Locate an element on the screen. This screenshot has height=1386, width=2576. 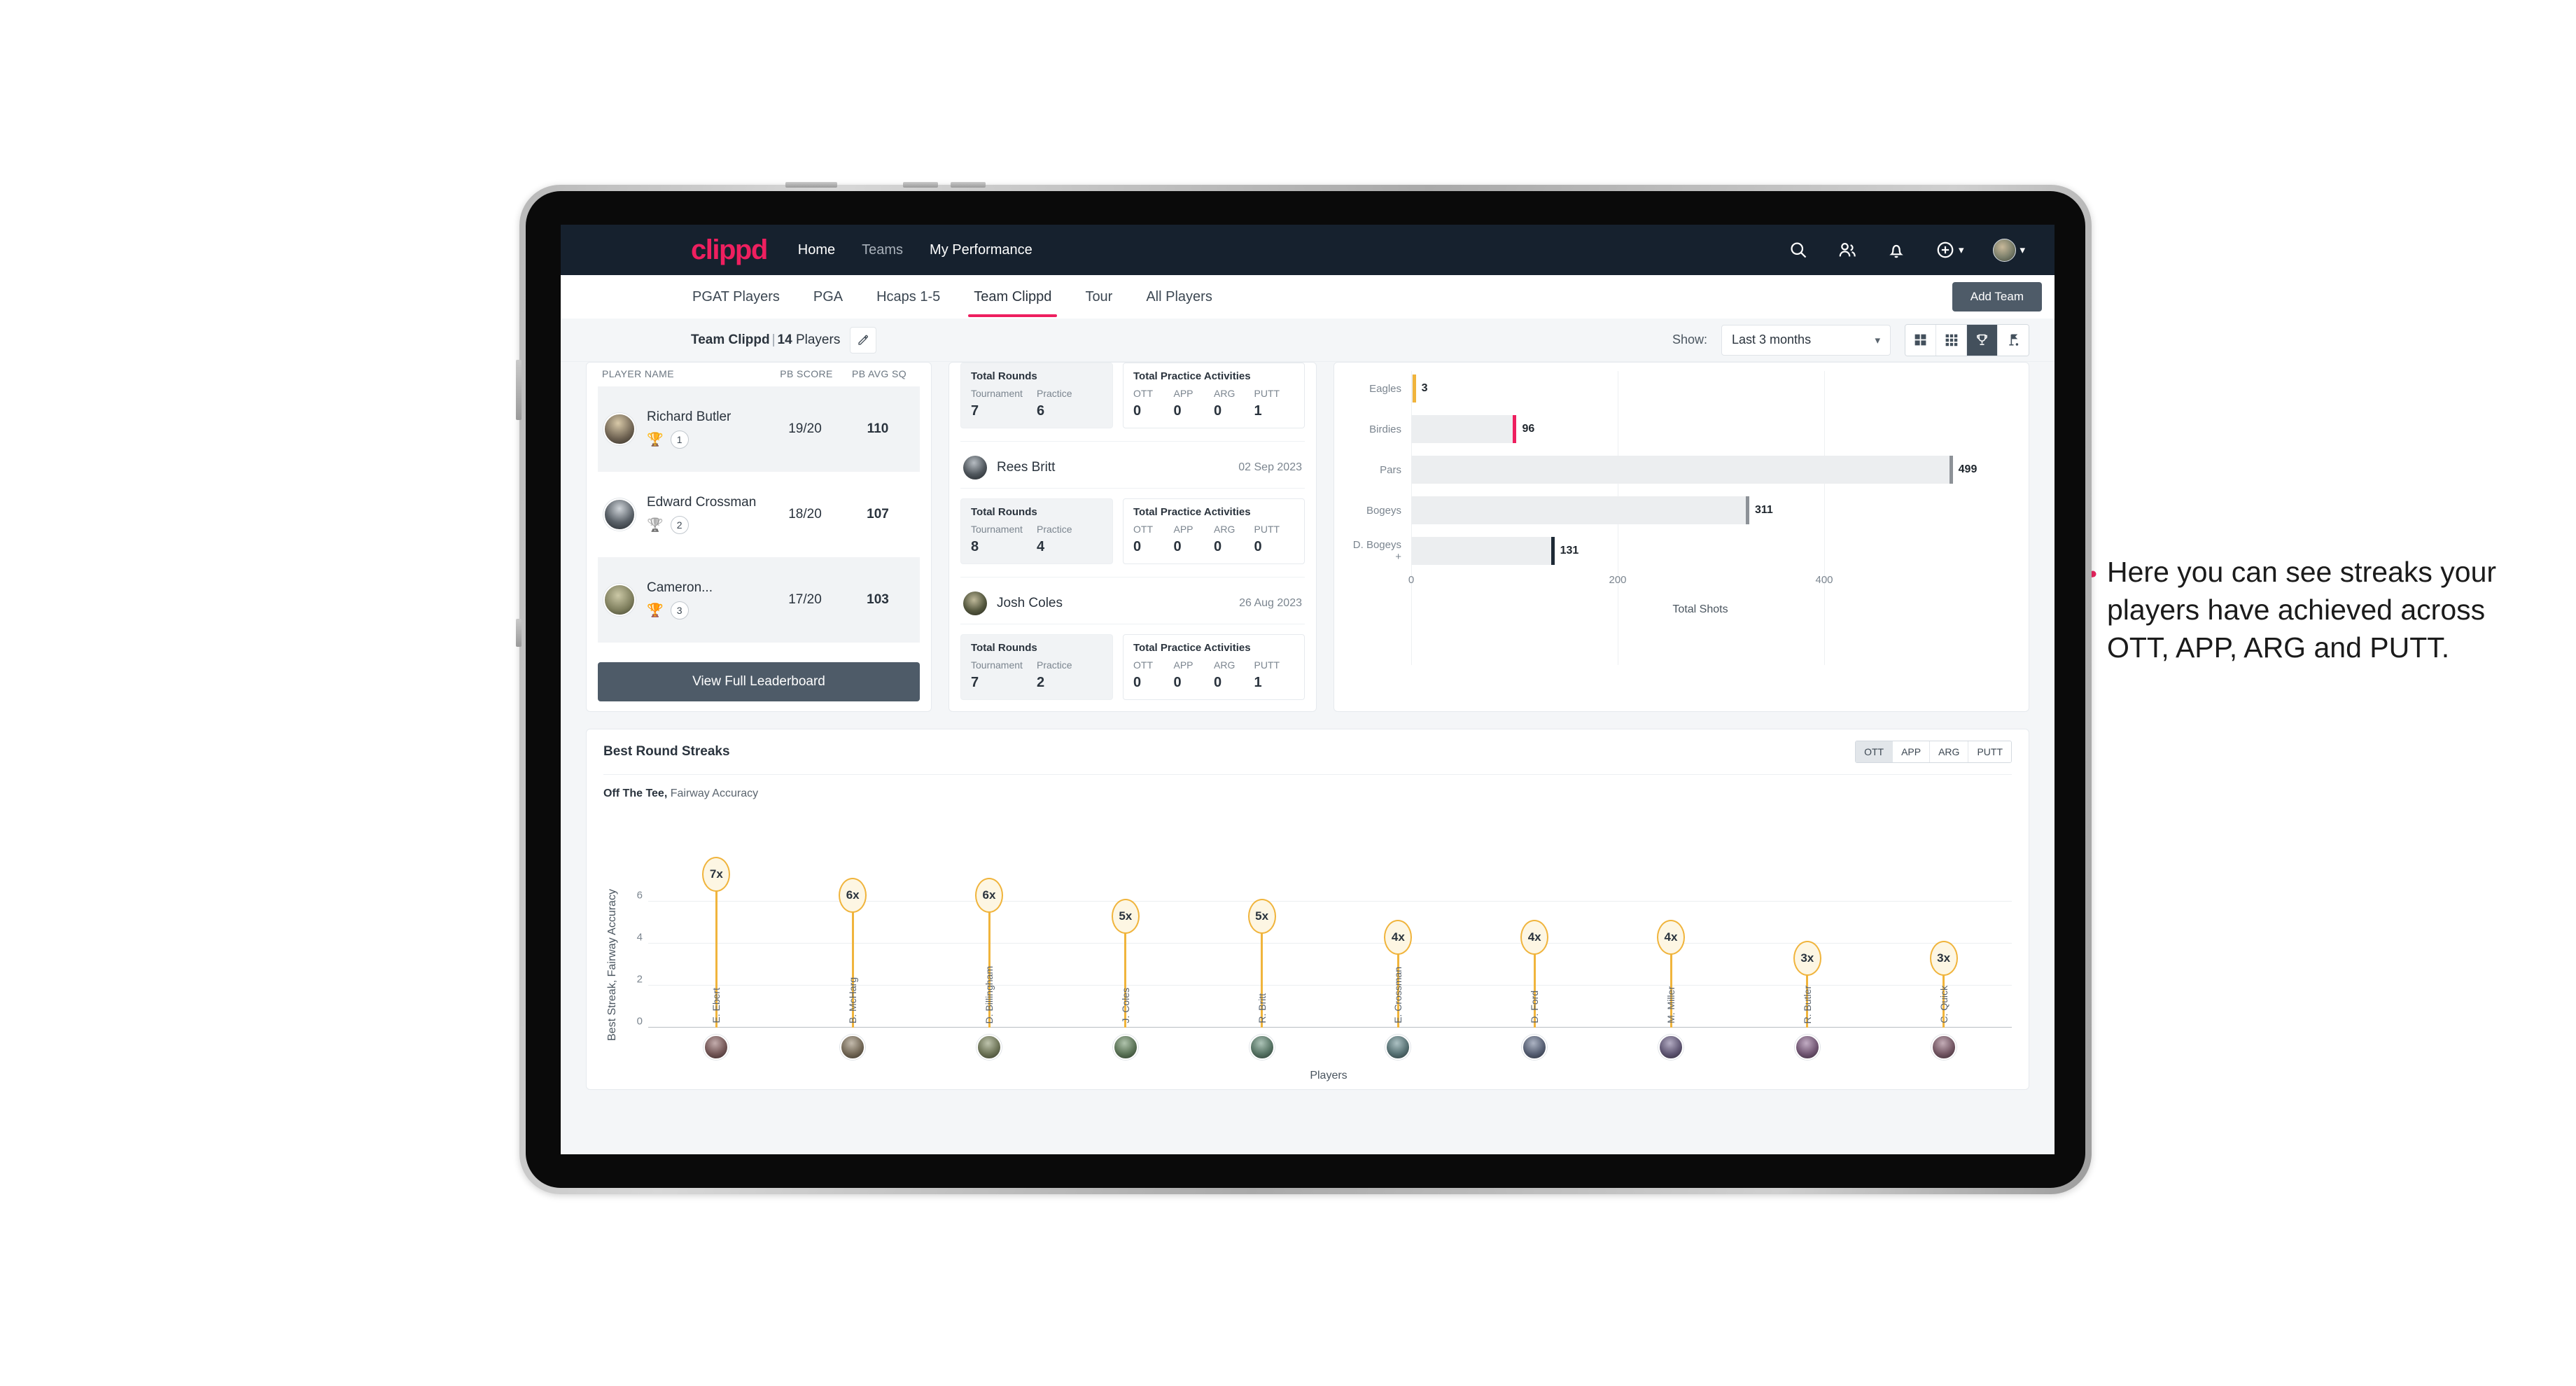
nav-link-home: Home is located at coordinates (816, 250).